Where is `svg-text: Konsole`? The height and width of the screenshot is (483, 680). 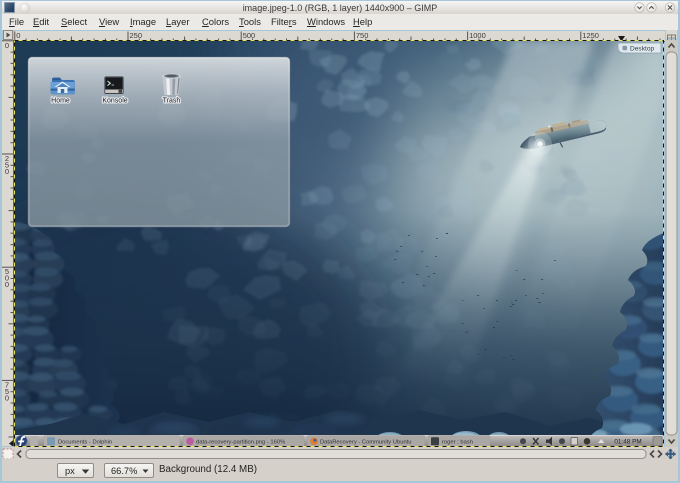
svg-text: Konsole is located at coordinates (114, 101).